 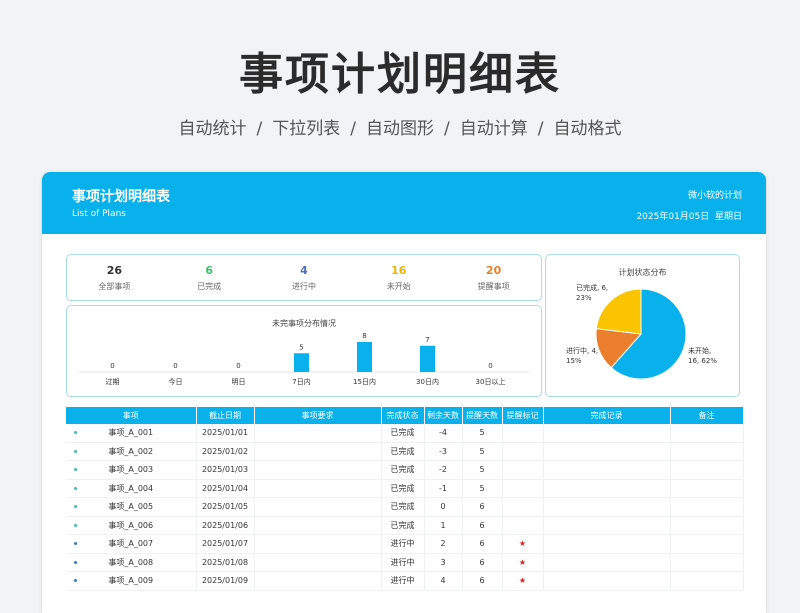 I want to click on table-cell-remain: 2, so click(x=443, y=544).